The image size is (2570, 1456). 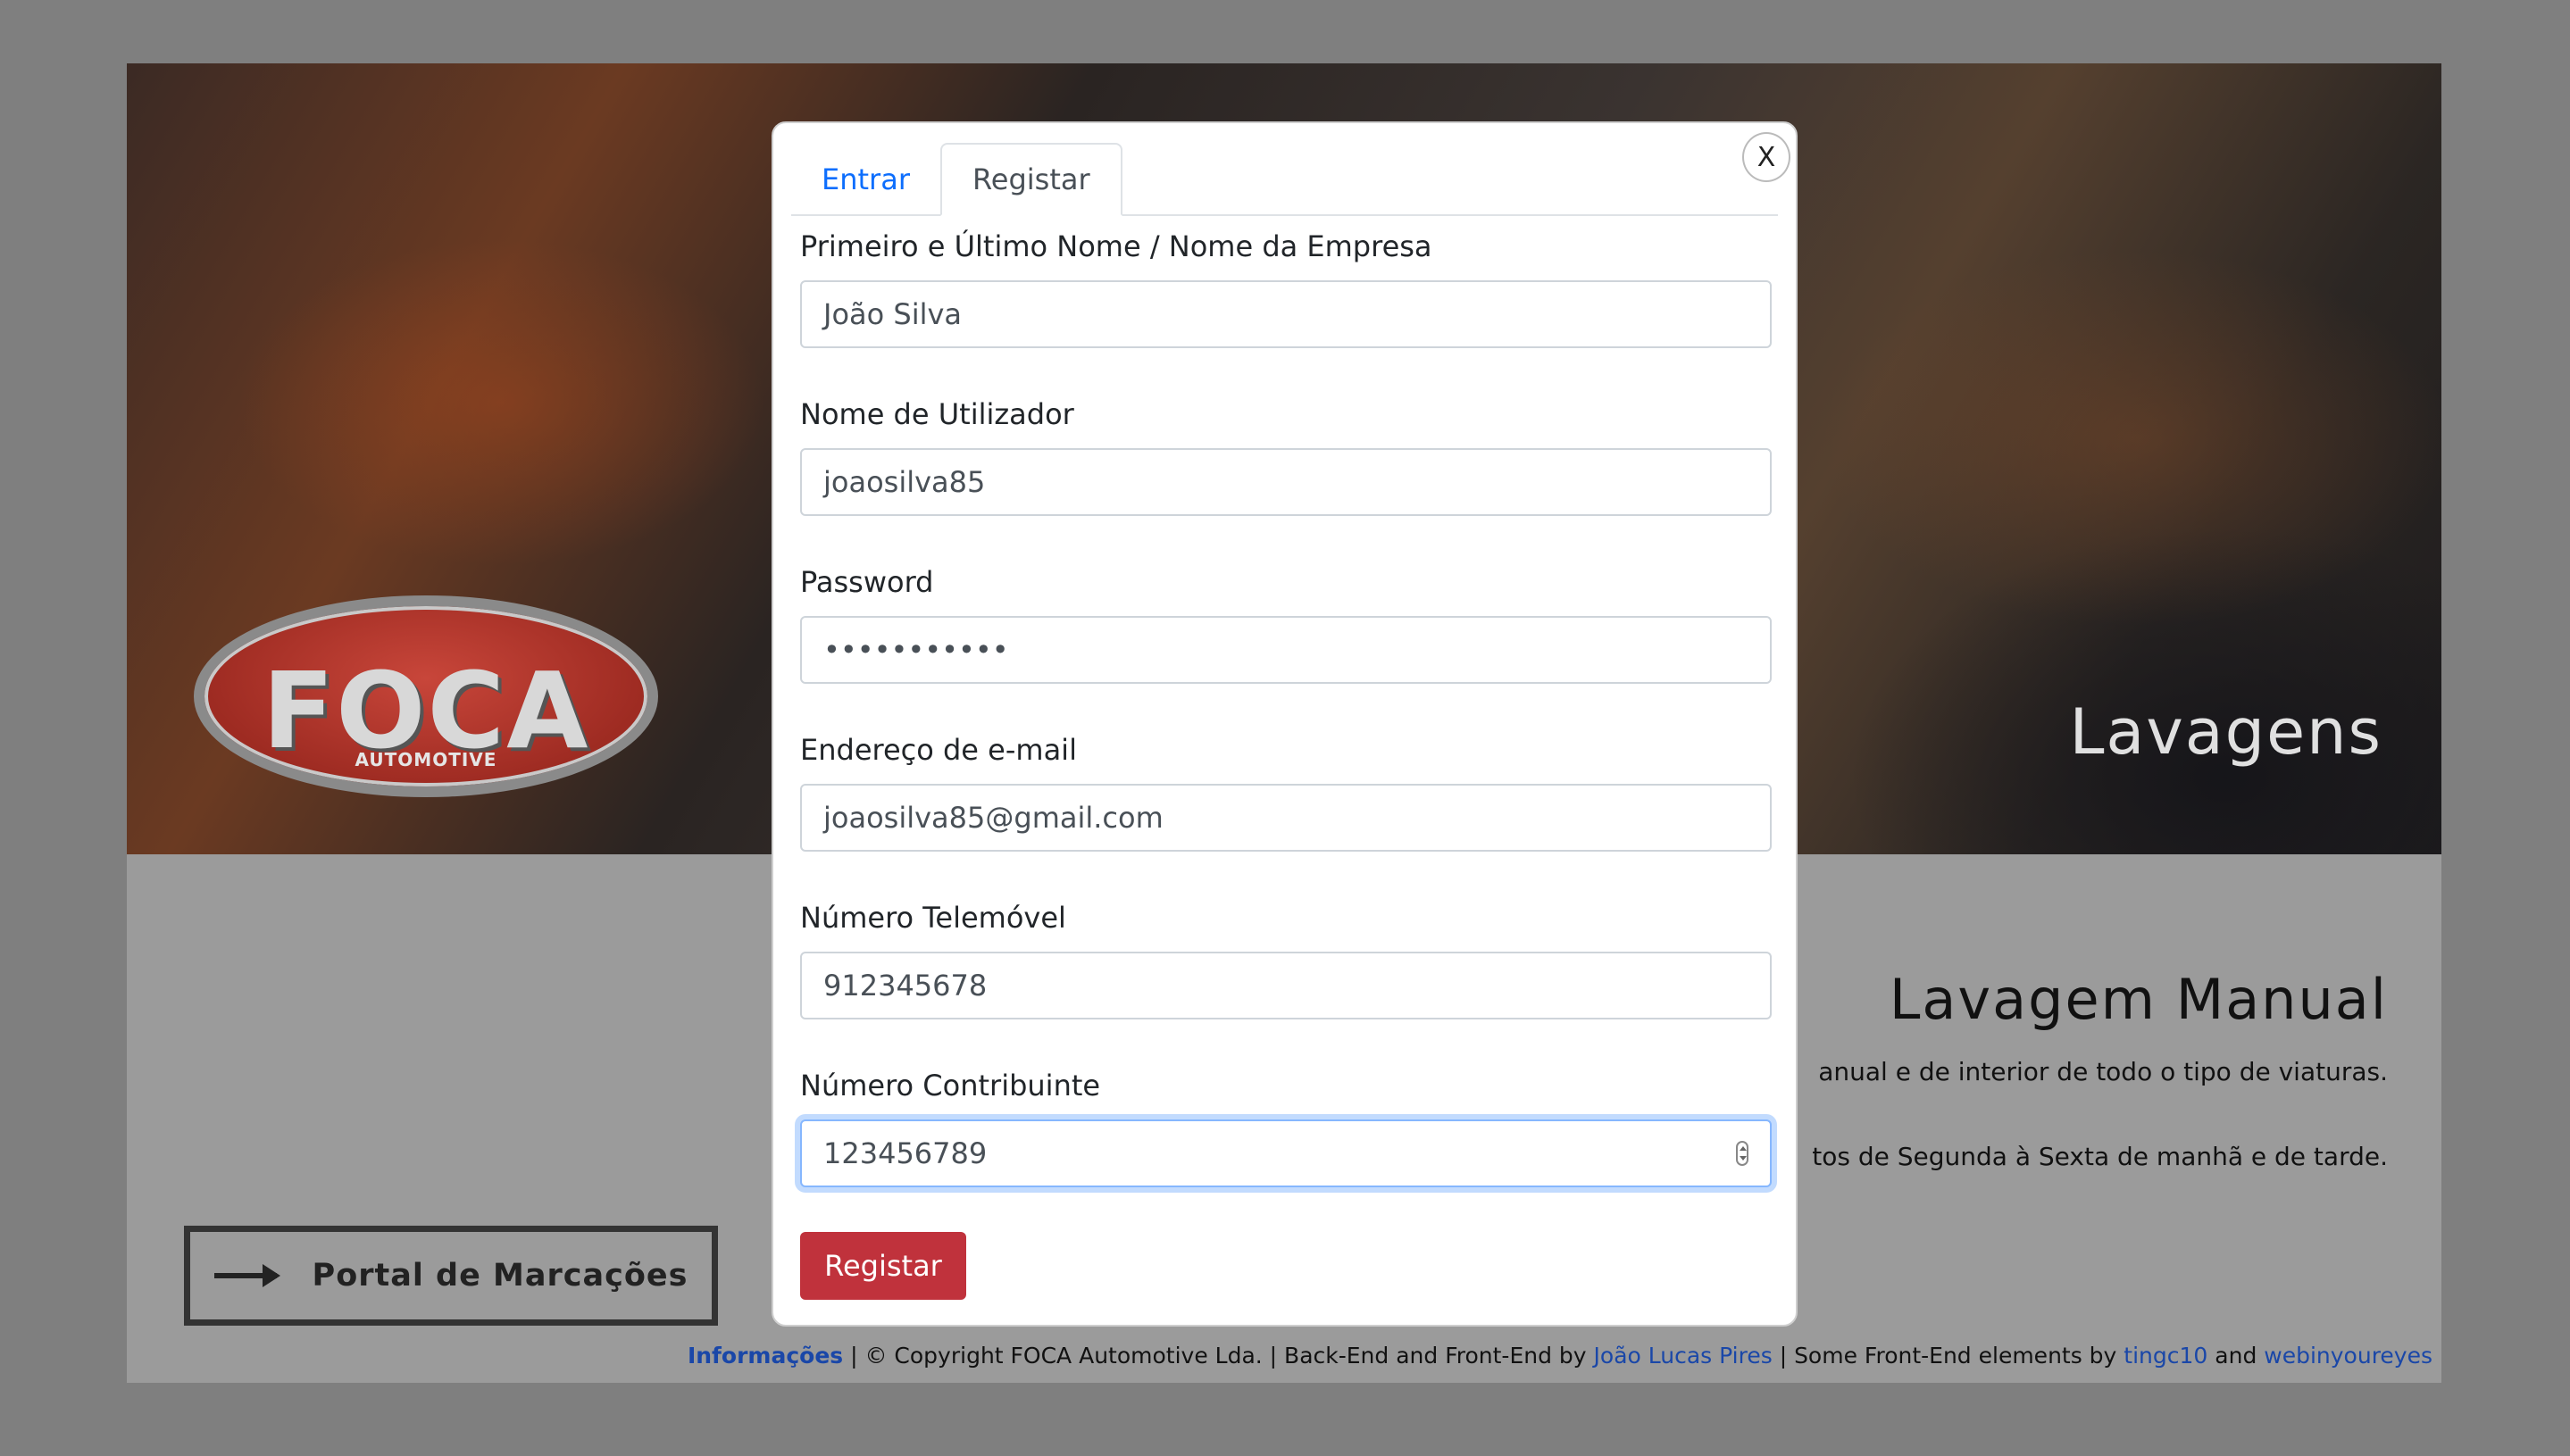 I want to click on email-label: Endereço de e-mail, so click(x=938, y=750).